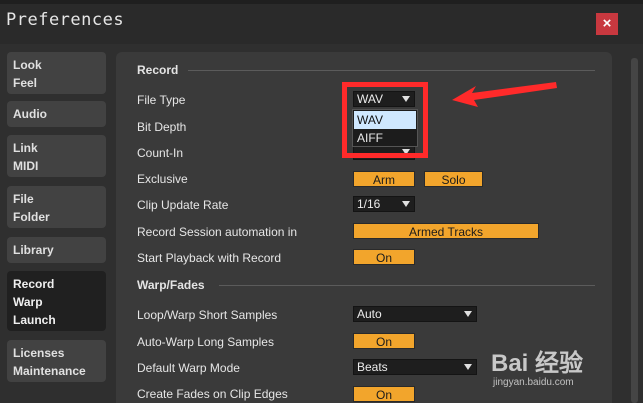 Image resolution: width=643 pixels, height=403 pixels. I want to click on section-header-record: Record, so click(158, 70).